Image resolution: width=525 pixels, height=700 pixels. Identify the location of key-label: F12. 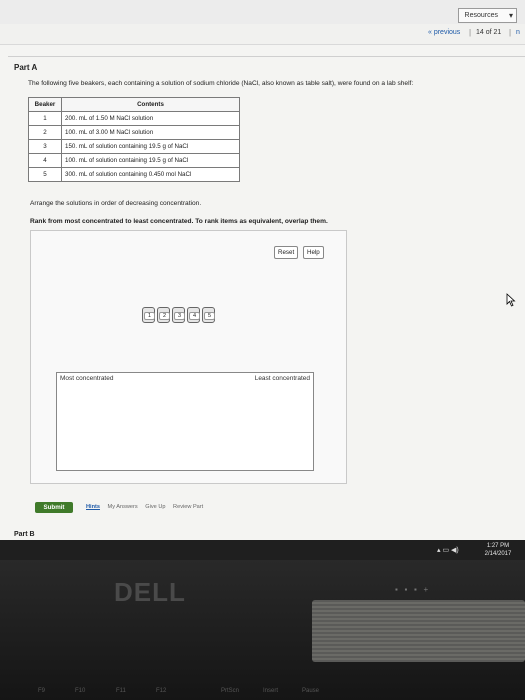
(161, 691).